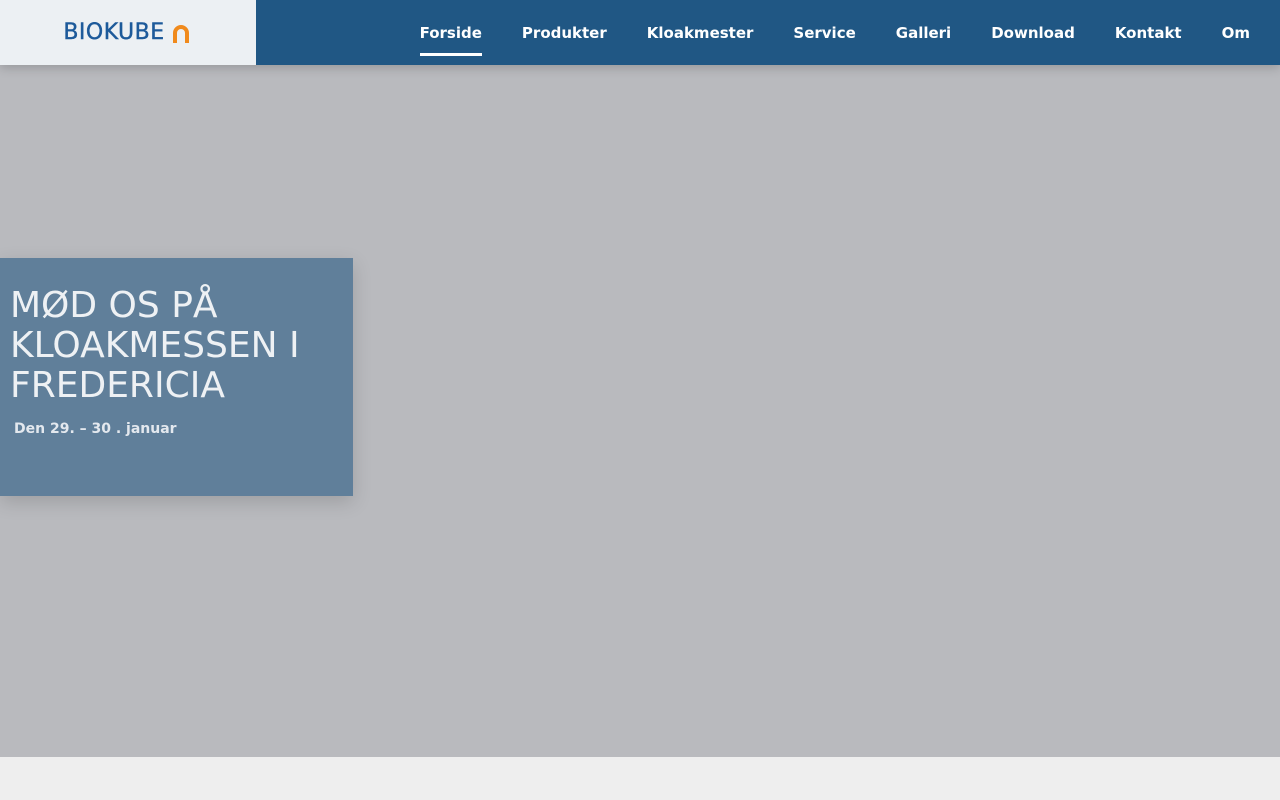 The image size is (1280, 800). Describe the element at coordinates (1148, 32) in the screenshot. I see `nav-item-kontakt: Kontakt` at that location.